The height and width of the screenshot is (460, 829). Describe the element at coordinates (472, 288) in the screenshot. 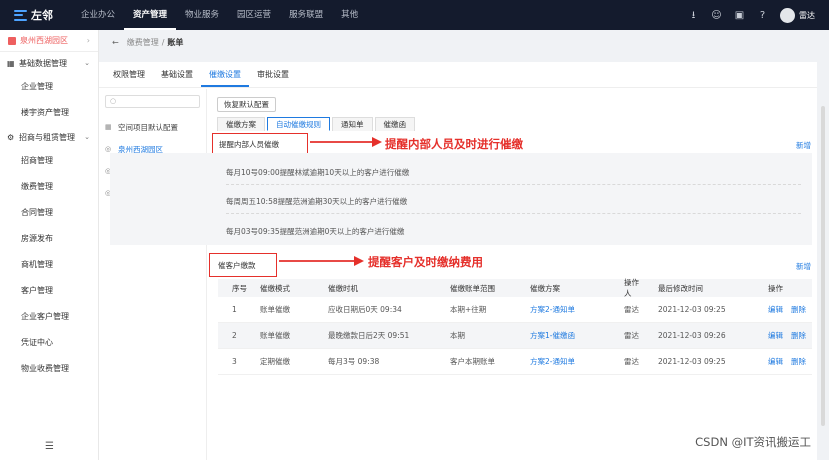

I see `column-header: 催缴账单范围` at that location.